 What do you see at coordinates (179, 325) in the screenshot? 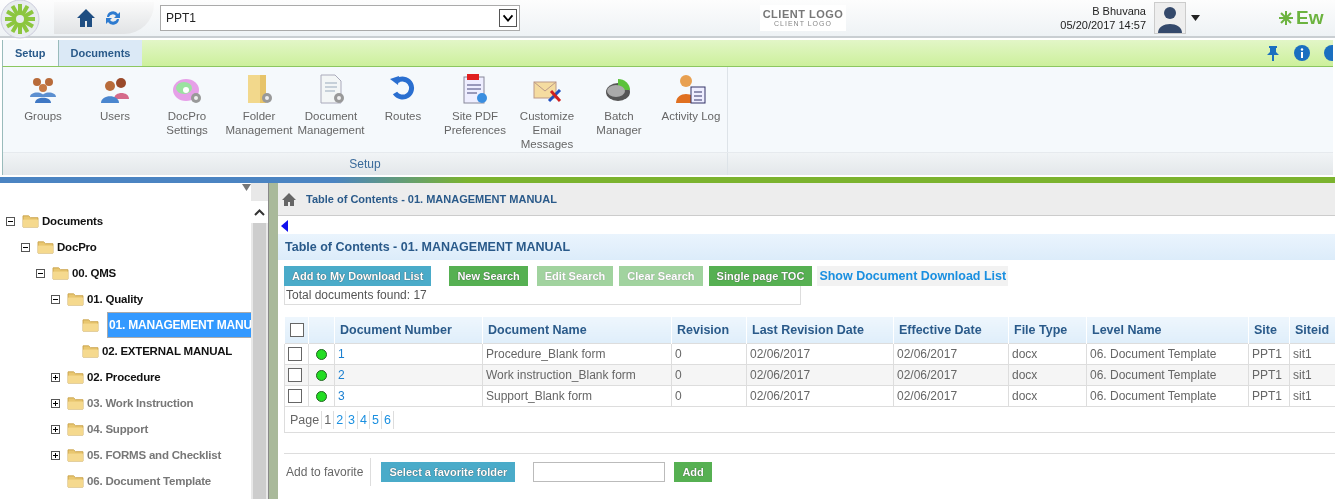
I see `tree-item: 01. MANAGEMENT MANU` at bounding box center [179, 325].